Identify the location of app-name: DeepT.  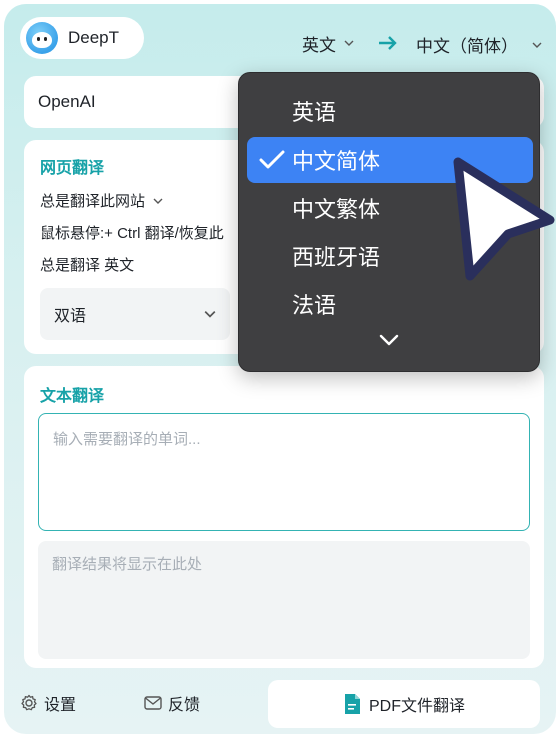
(94, 37).